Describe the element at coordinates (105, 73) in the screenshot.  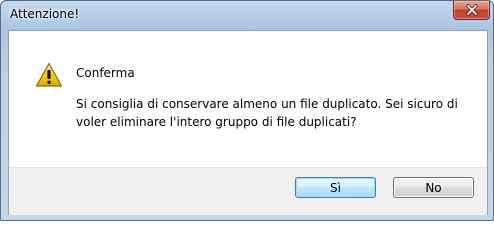
I see `dialog-header: Conferma` at that location.